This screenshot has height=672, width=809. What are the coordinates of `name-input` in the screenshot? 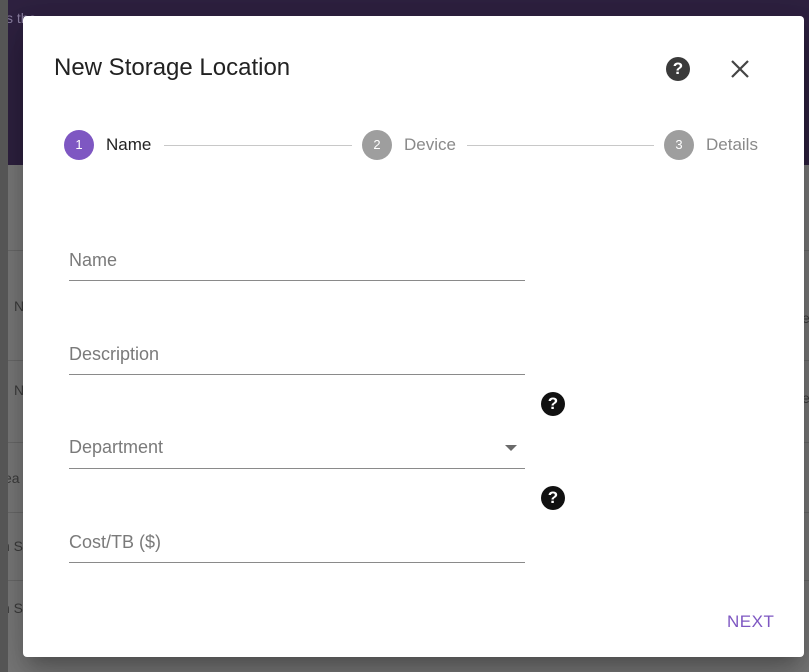 It's located at (297, 260).